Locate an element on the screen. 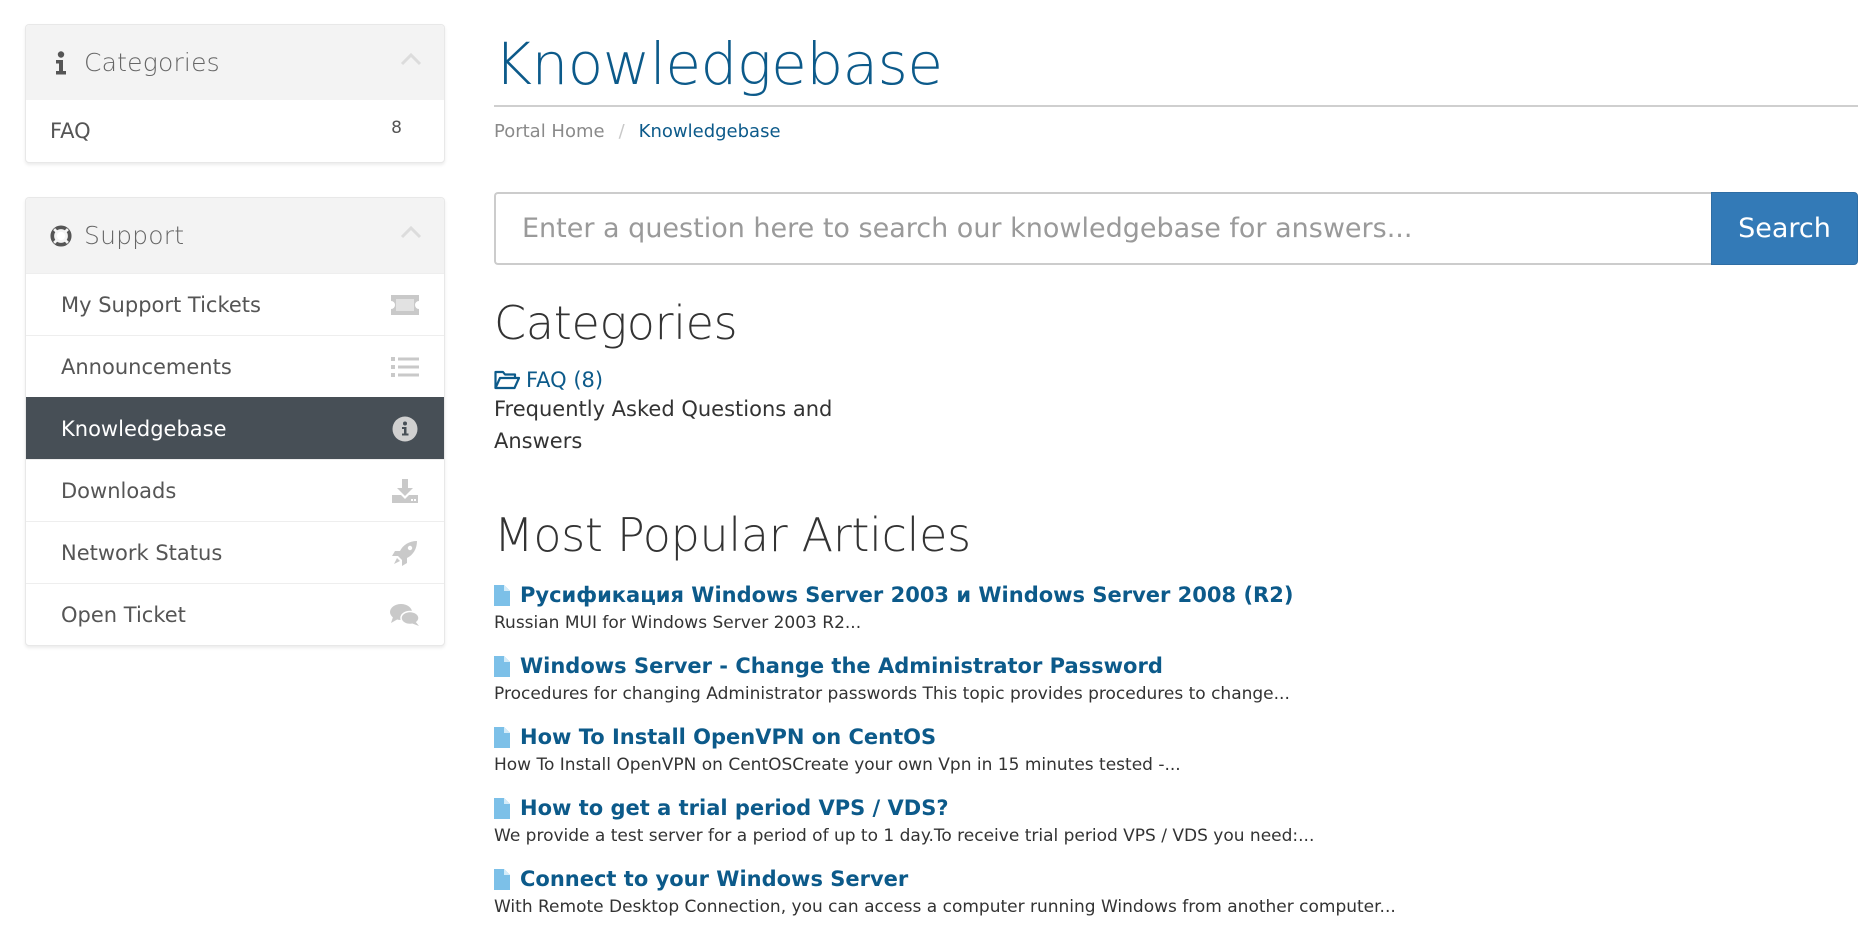  life-ring-icon is located at coordinates (61, 236).